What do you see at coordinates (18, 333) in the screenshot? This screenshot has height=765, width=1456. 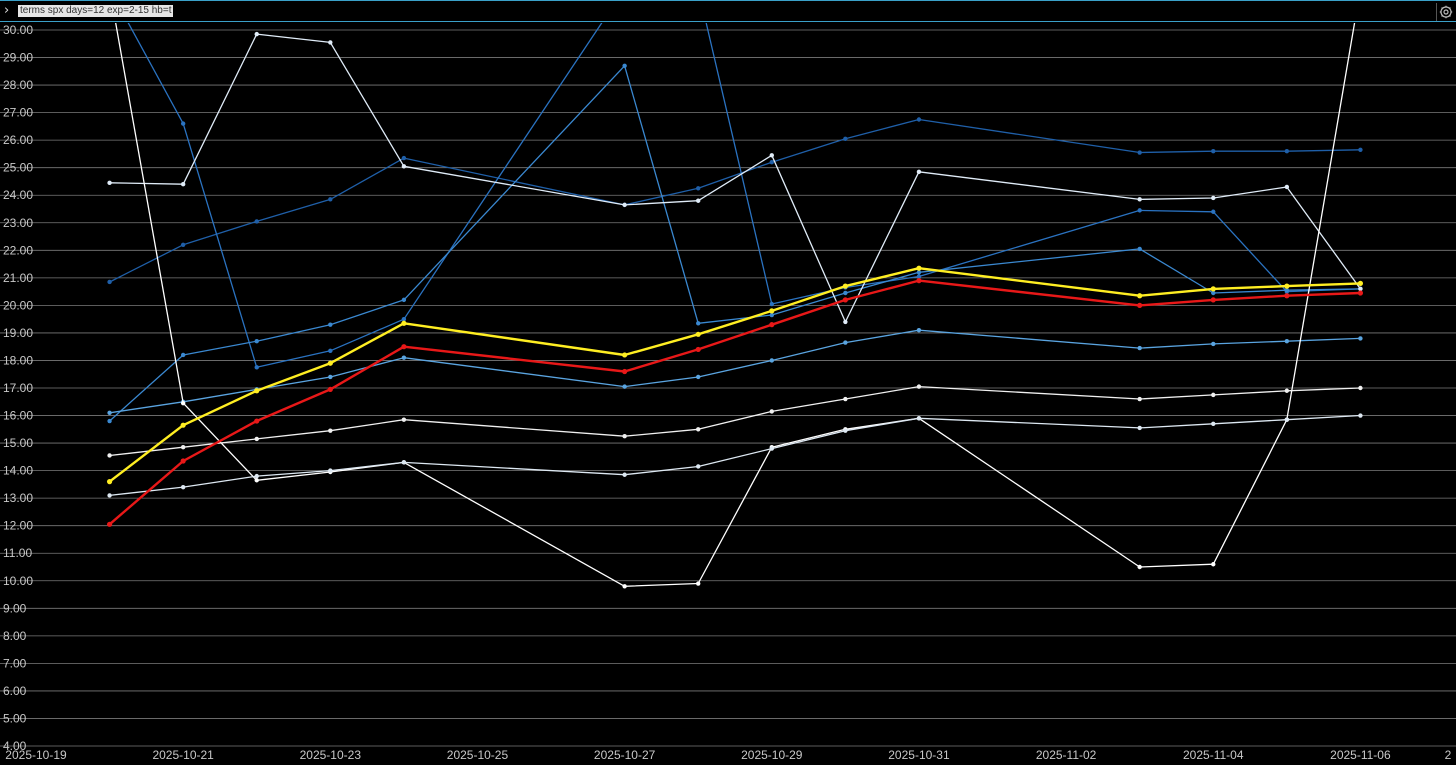 I see `y-tick-label: 19.00` at bounding box center [18, 333].